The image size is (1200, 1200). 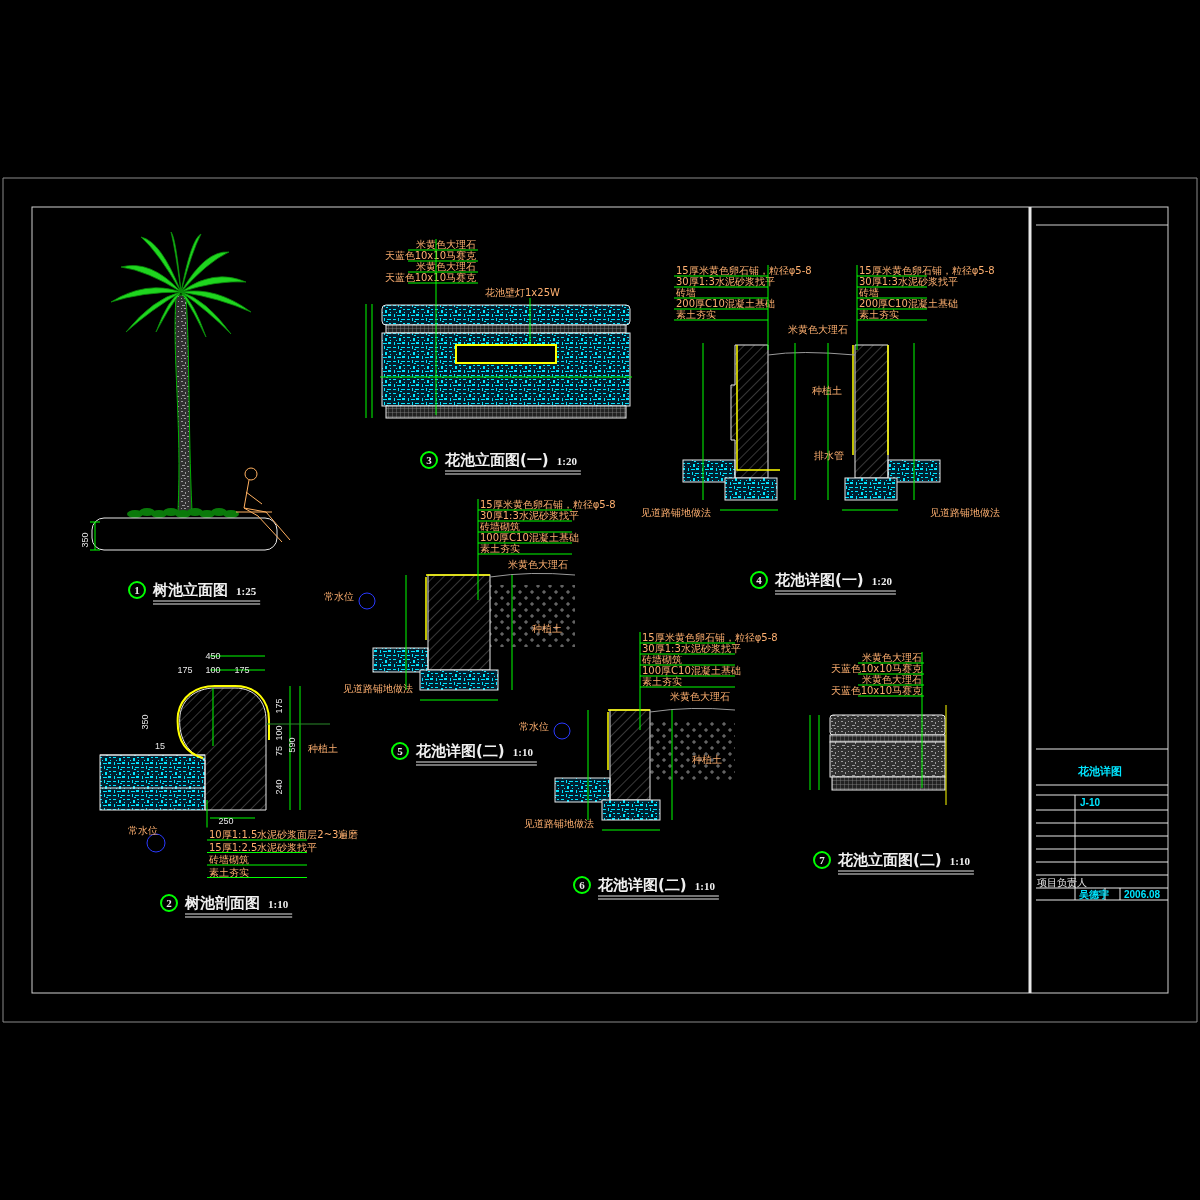 I want to click on dimension-text: 450, so click(x=213, y=656).